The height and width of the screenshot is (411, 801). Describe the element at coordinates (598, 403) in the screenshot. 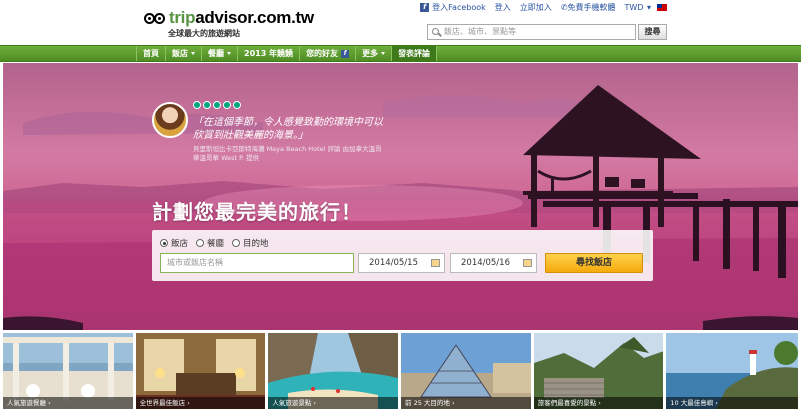

I see `thumb-caption: 旅客們最喜愛的景點 ›` at that location.